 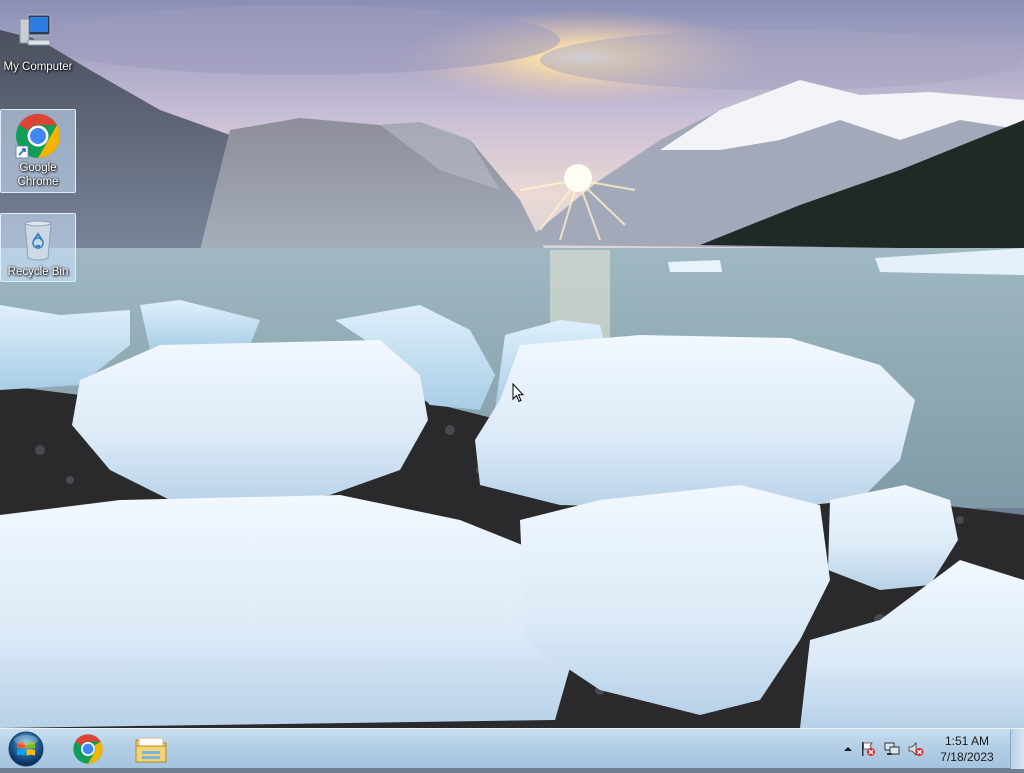 What do you see at coordinates (967, 749) in the screenshot?
I see `taskbar-clock: 1:51 AM 7/18/2023` at bounding box center [967, 749].